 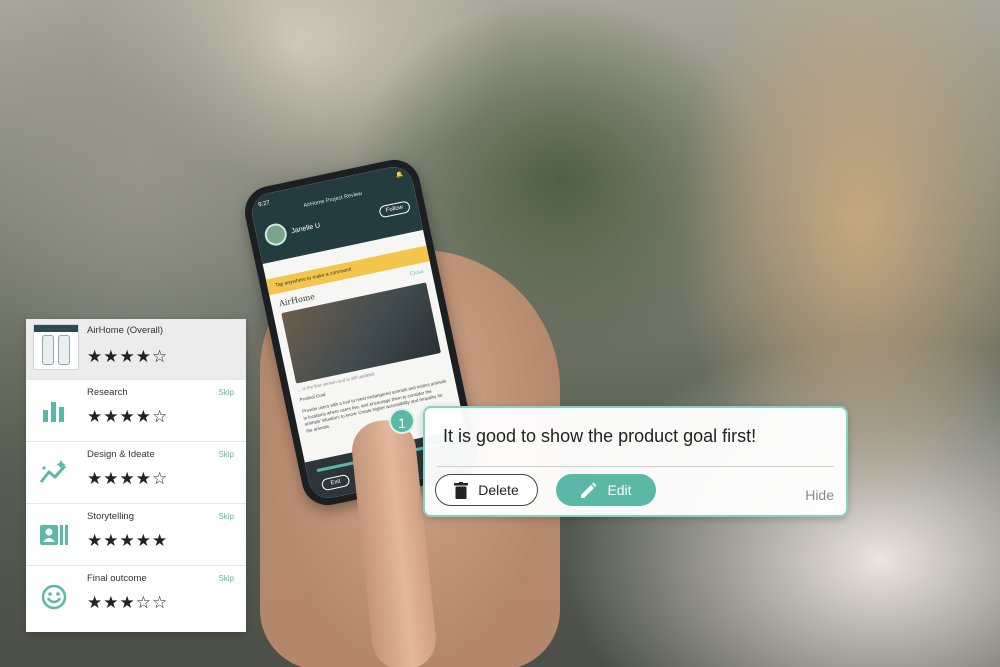 I want to click on project-thumbnail, so click(x=56, y=347).